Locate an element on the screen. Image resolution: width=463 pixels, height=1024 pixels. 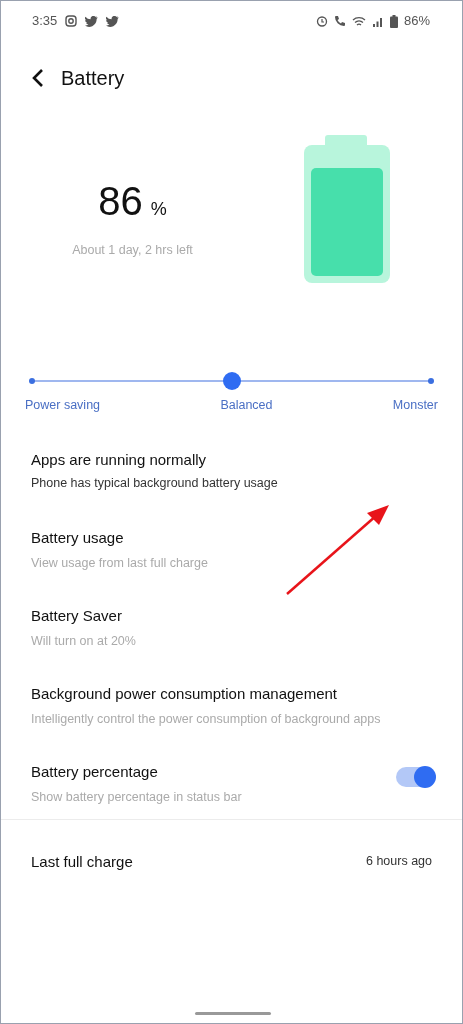
item-title: Battery usage is located at coordinates (78, 537).